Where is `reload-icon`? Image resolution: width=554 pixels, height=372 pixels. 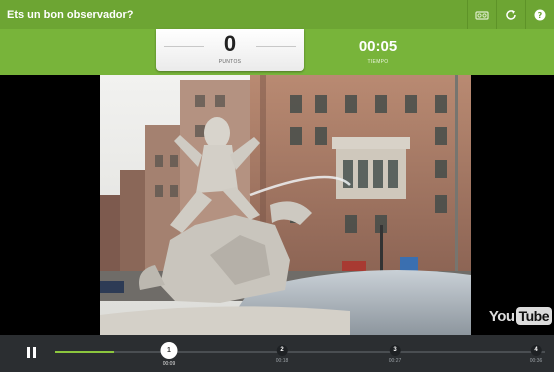 reload-icon is located at coordinates (511, 14).